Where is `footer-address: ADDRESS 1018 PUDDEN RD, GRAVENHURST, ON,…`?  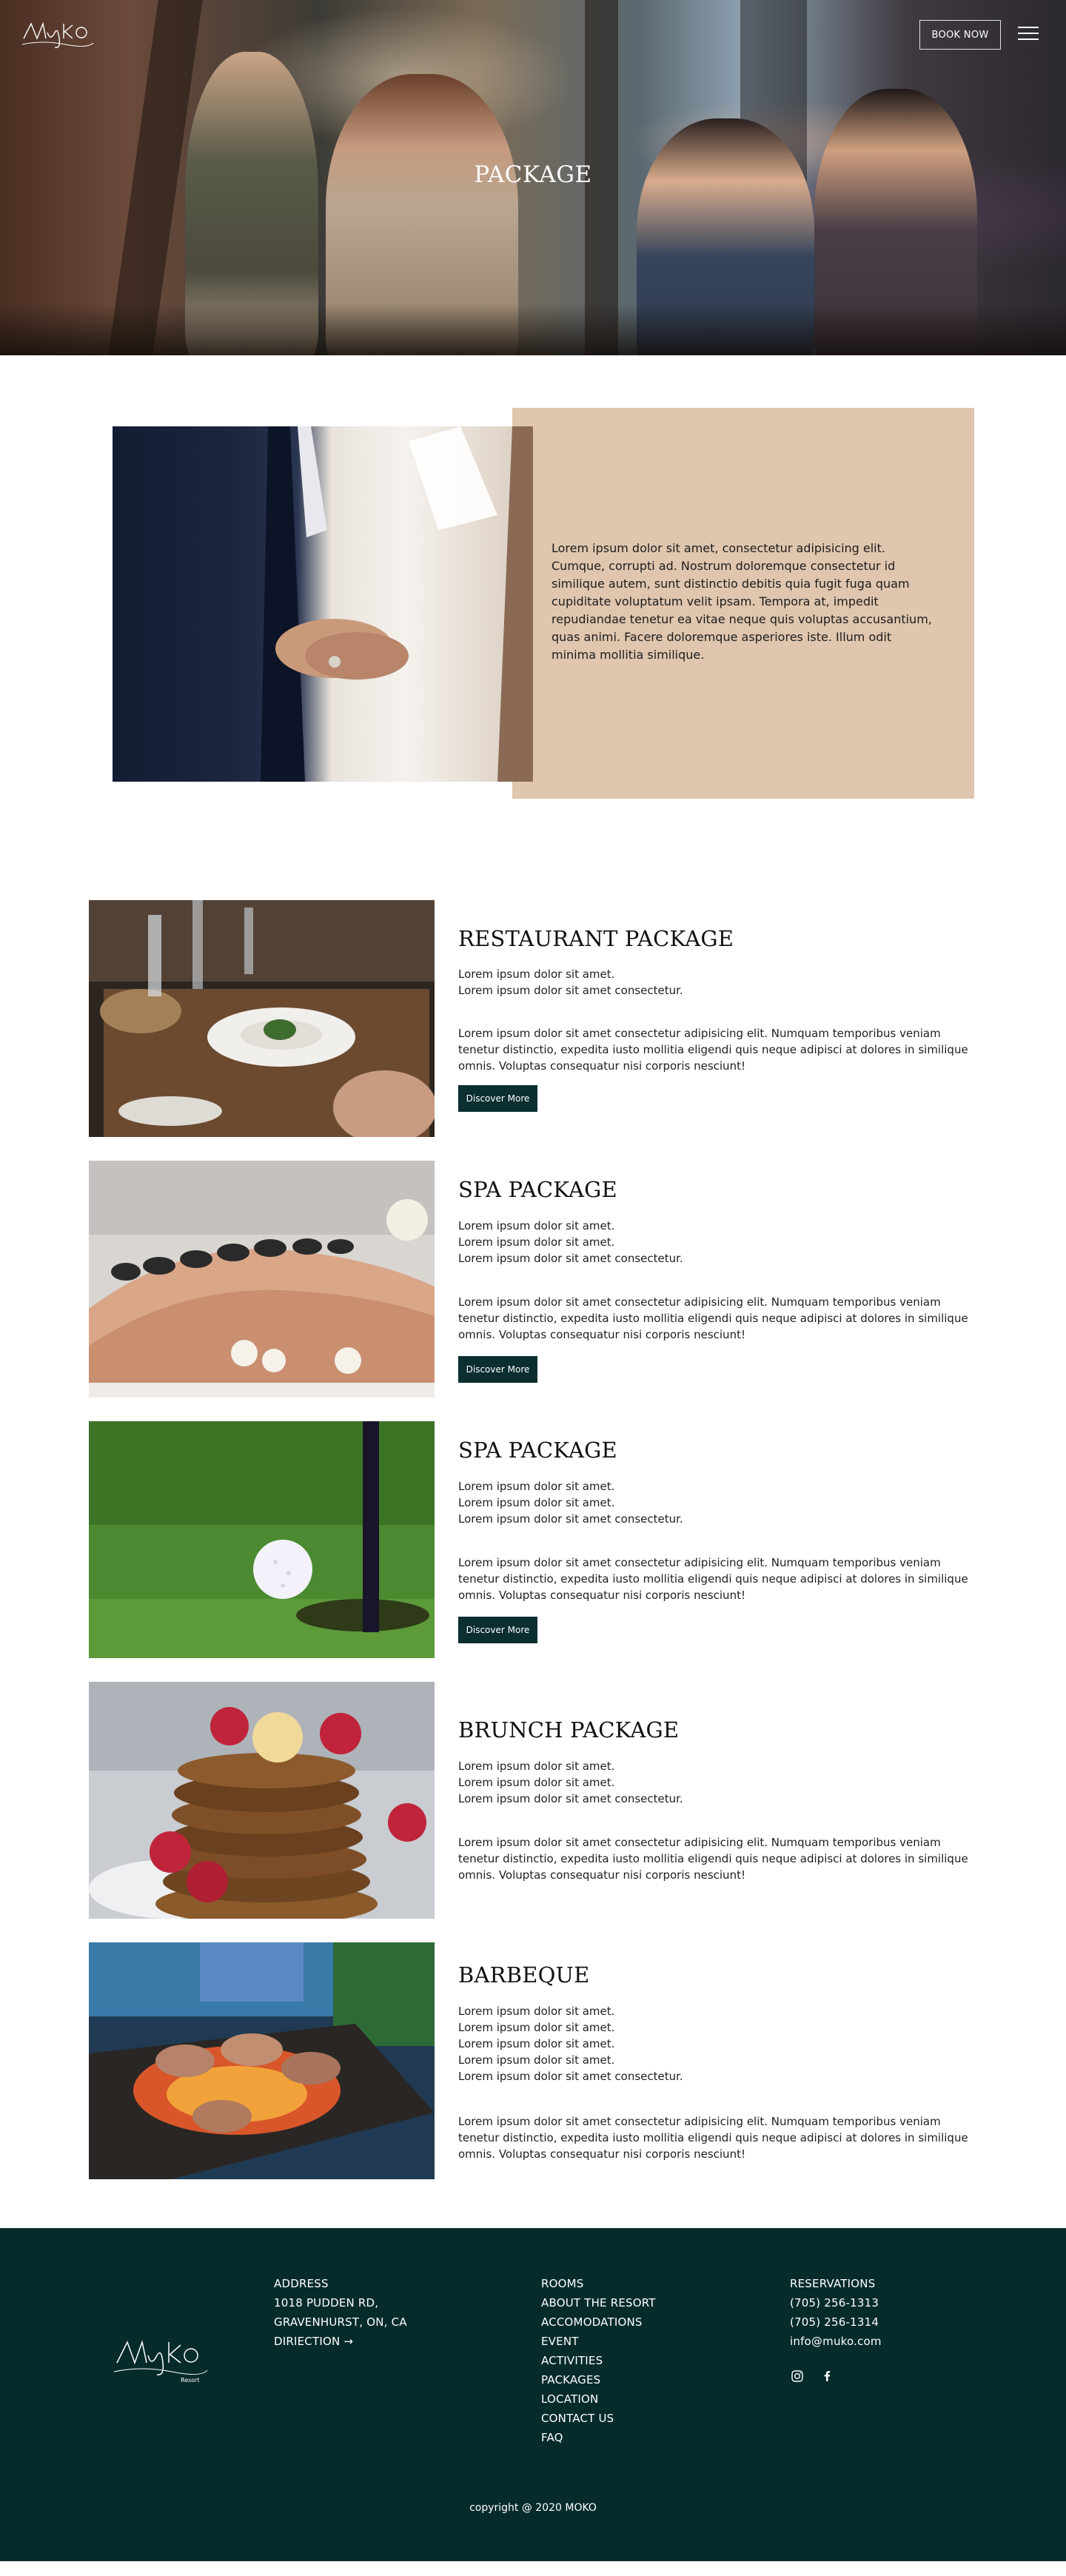
footer-address: ADDRESS 1018 PUDDEN RD, GRAVENHURST, ON,… is located at coordinates (340, 2312).